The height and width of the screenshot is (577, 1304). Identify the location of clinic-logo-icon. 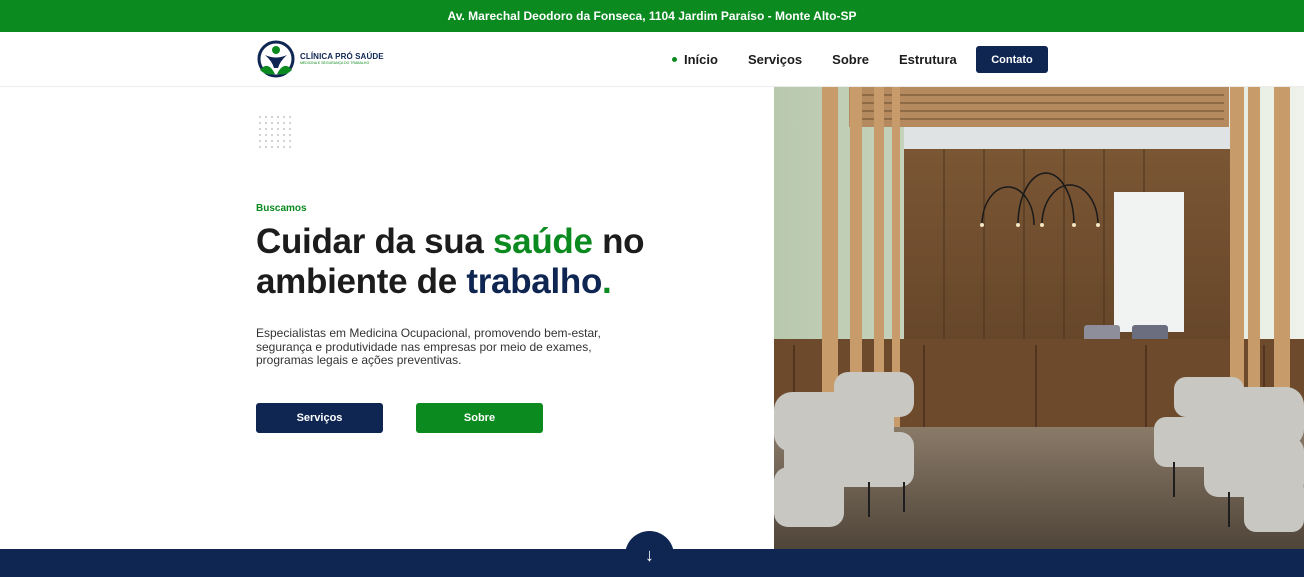
(276, 59).